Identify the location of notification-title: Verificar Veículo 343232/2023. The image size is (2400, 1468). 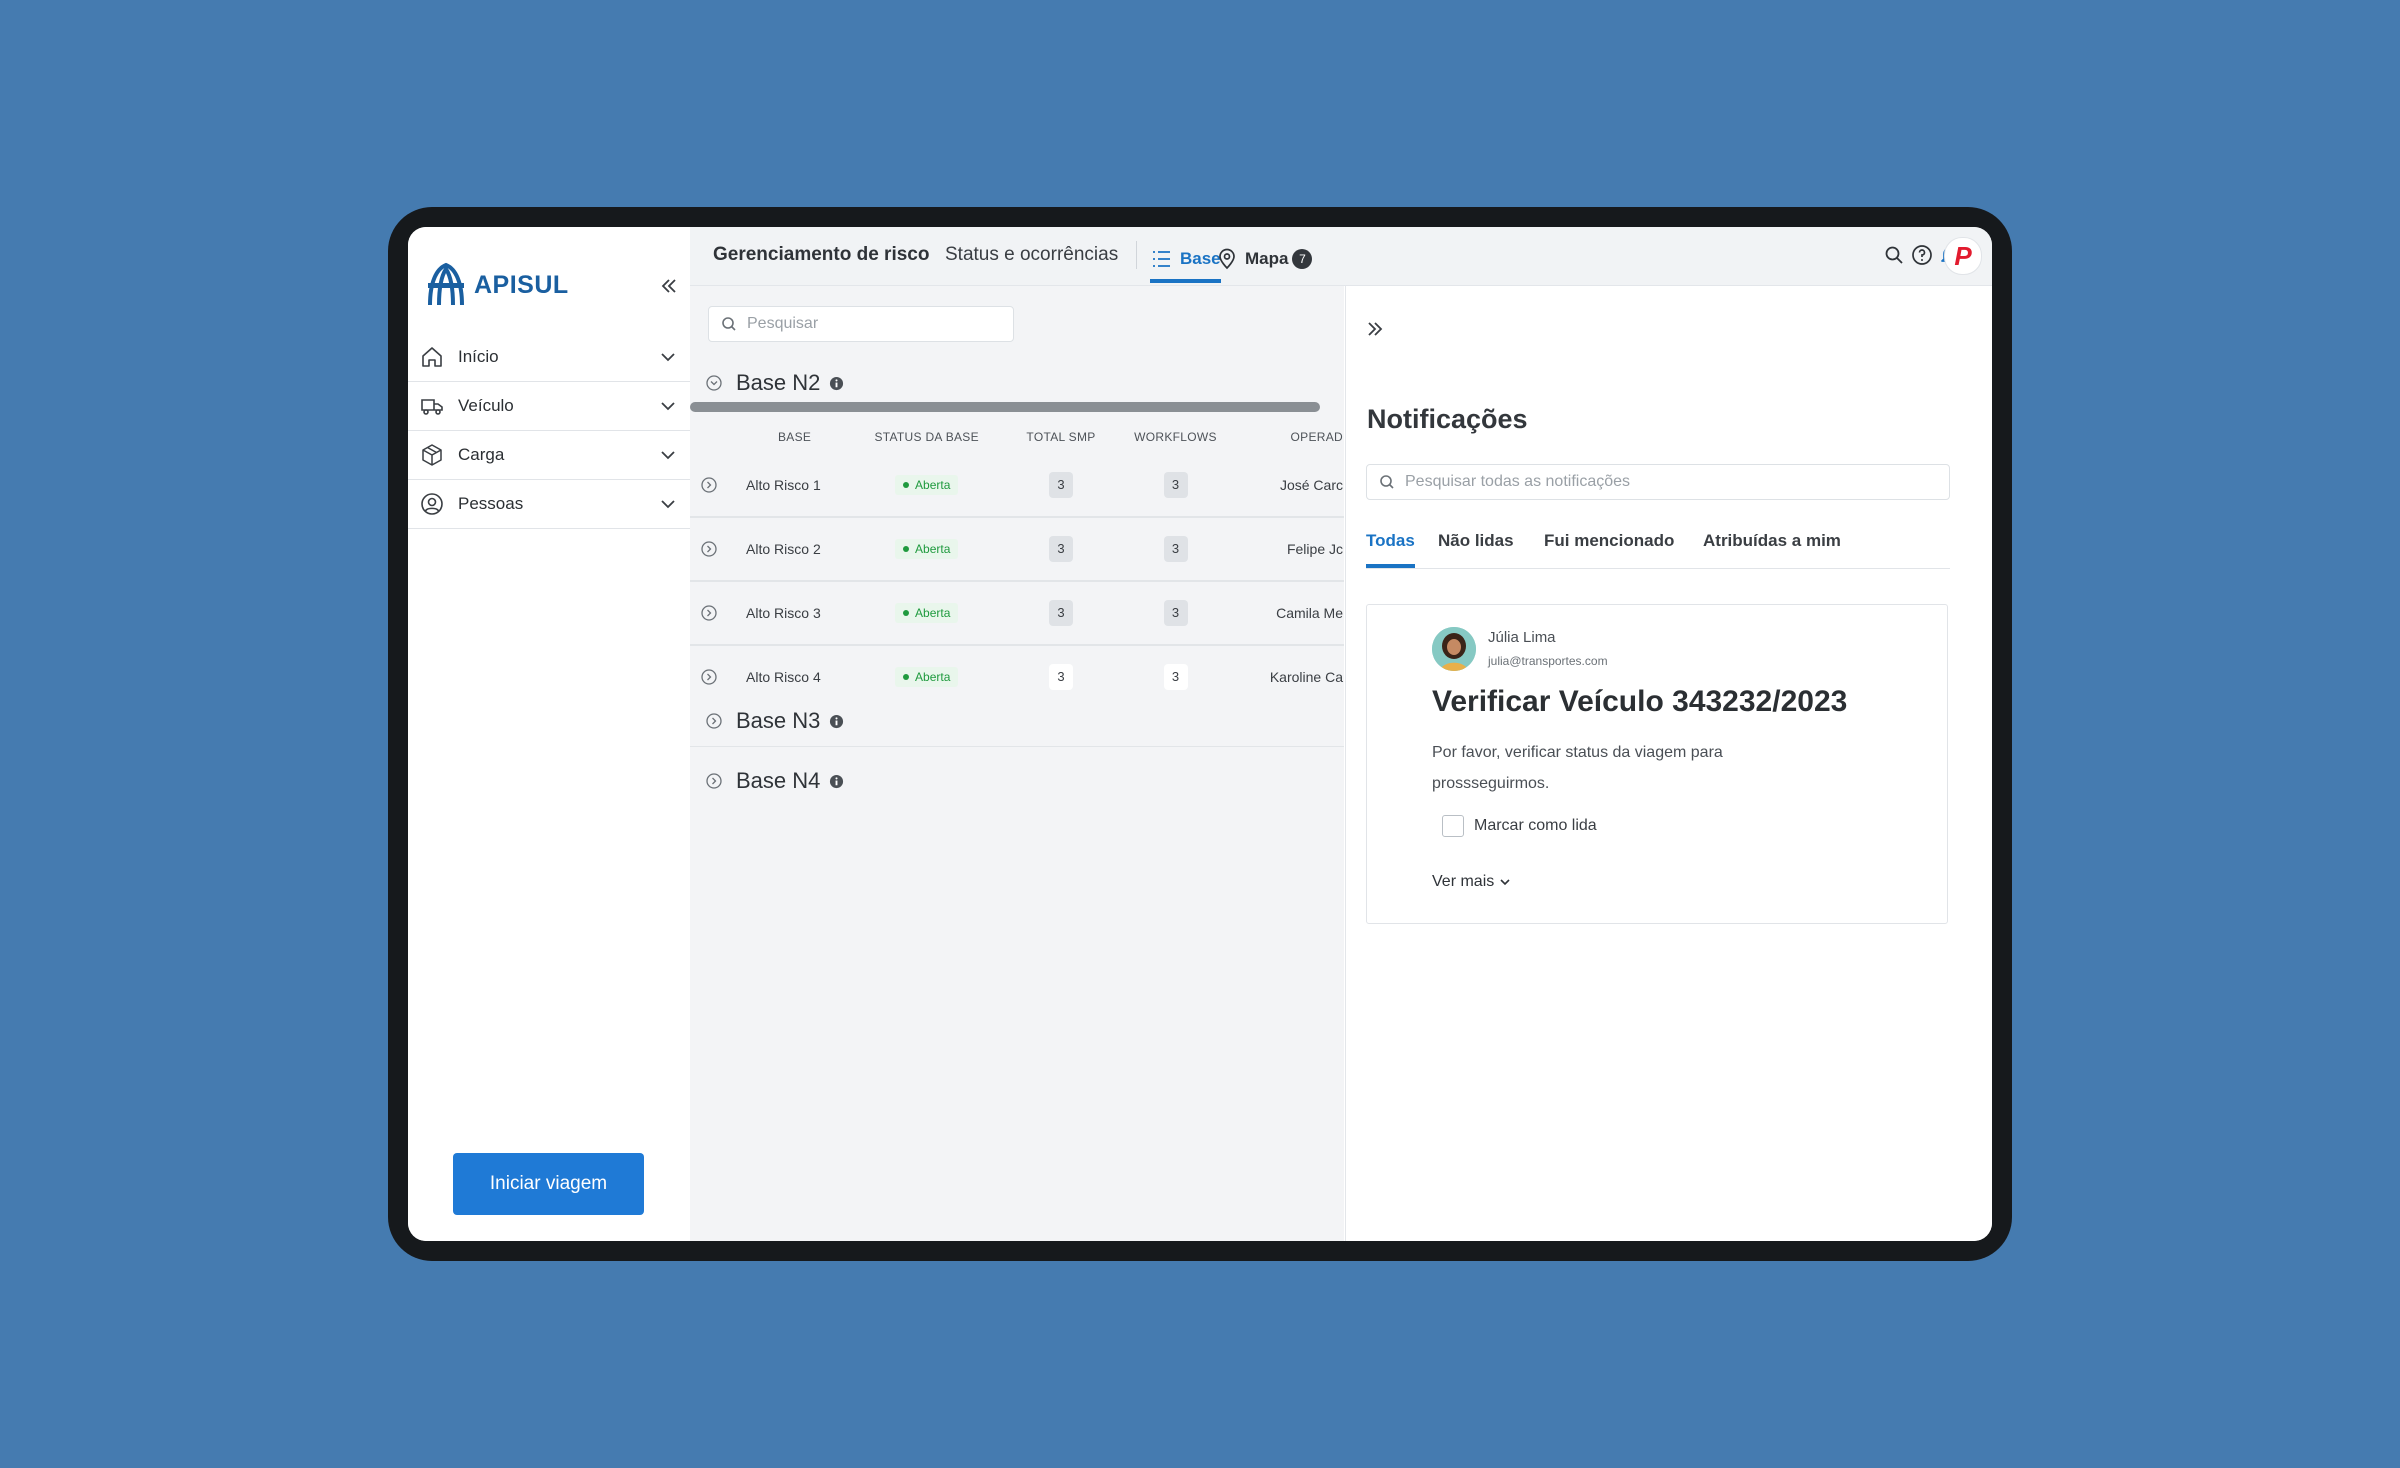
(1640, 701).